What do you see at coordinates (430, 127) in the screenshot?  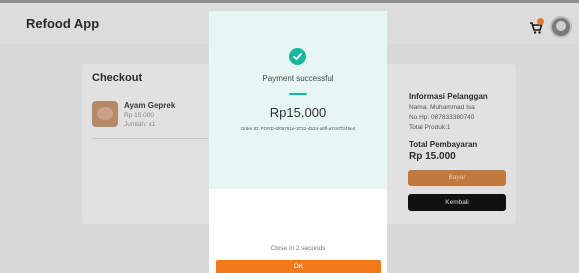 I see `customer-total-products: Total Produk:1` at bounding box center [430, 127].